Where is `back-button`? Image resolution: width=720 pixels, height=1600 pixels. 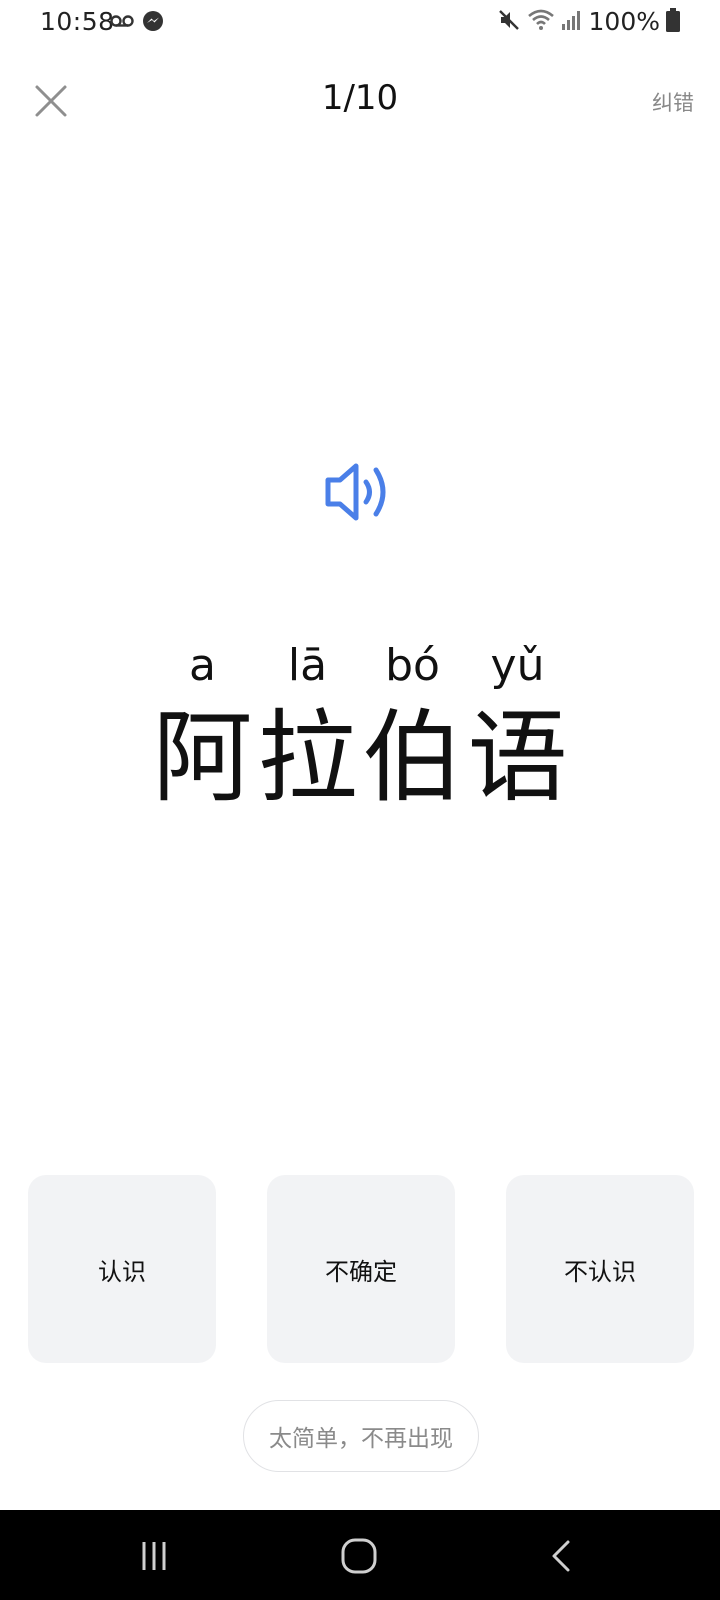 back-button is located at coordinates (562, 1556).